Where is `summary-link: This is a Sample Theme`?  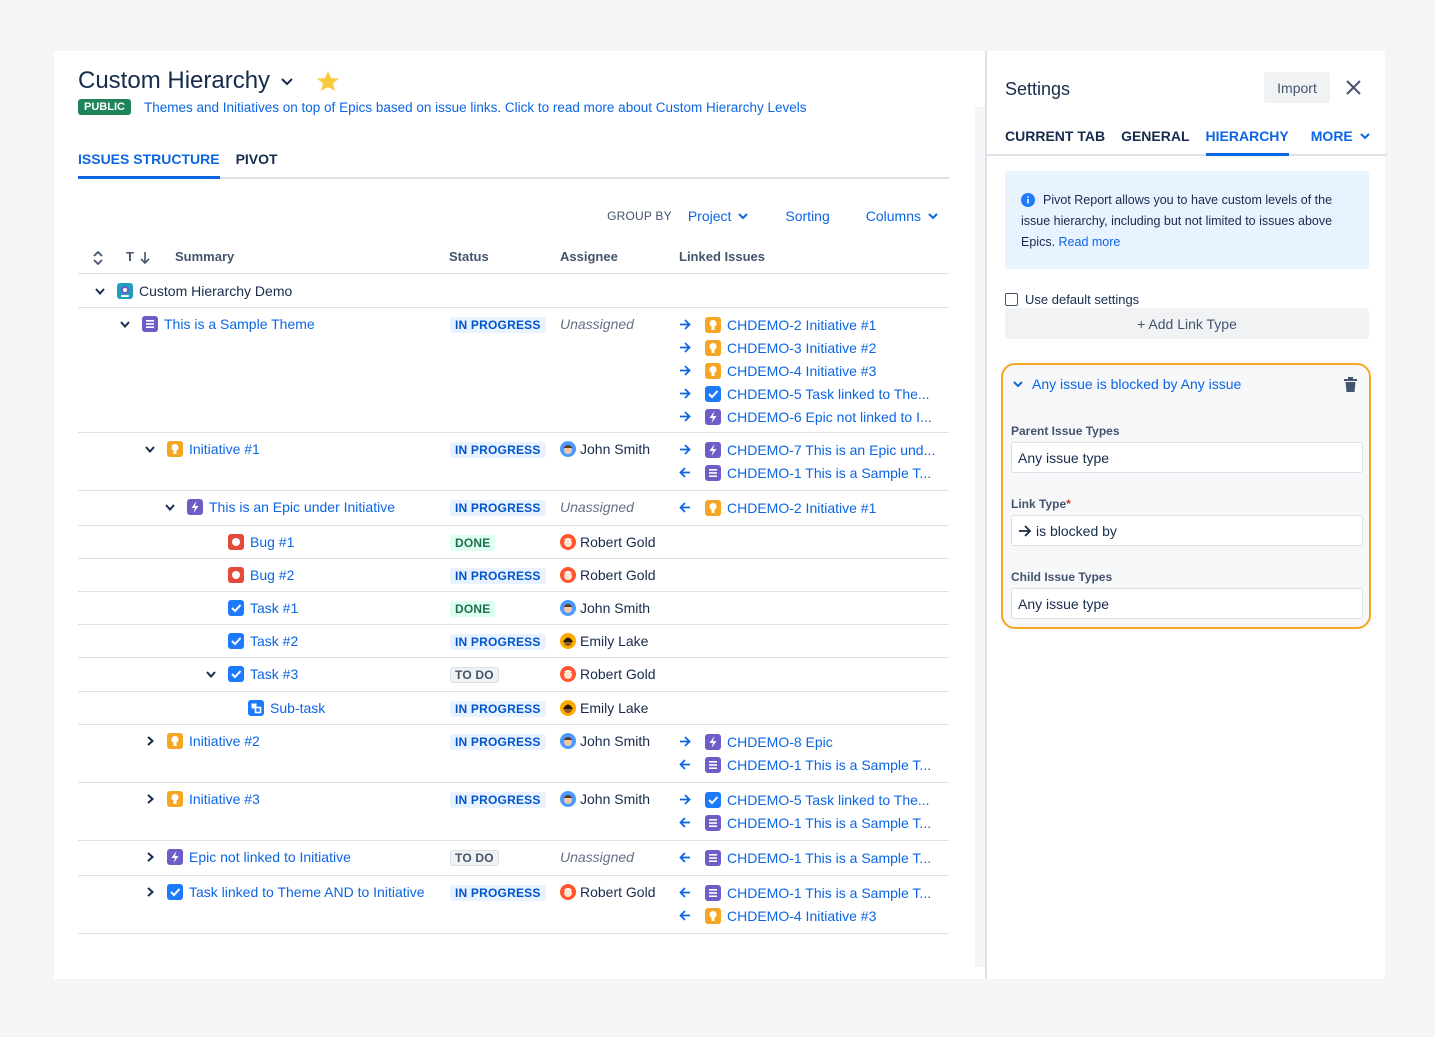
summary-link: This is a Sample Theme is located at coordinates (239, 324).